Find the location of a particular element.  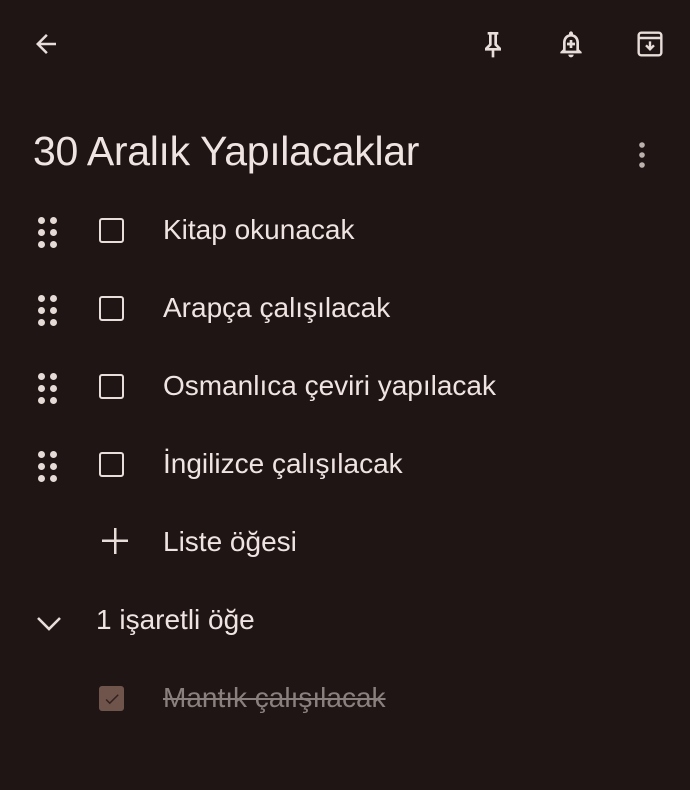

list-item: Kitap okunacak is located at coordinates (345, 233).